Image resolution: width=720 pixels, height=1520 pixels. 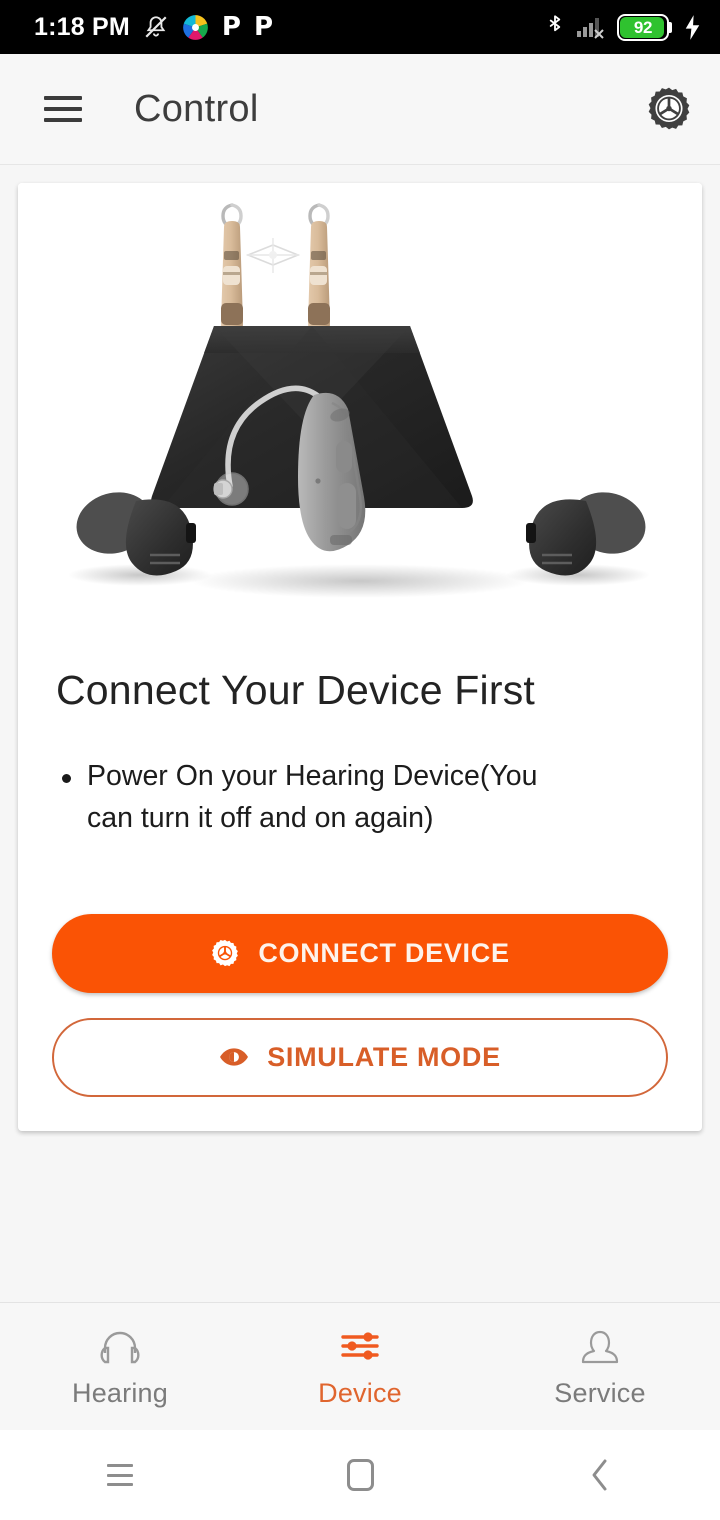 I want to click on connect-device-button: CONNECT DEVICE, so click(x=360, y=953).